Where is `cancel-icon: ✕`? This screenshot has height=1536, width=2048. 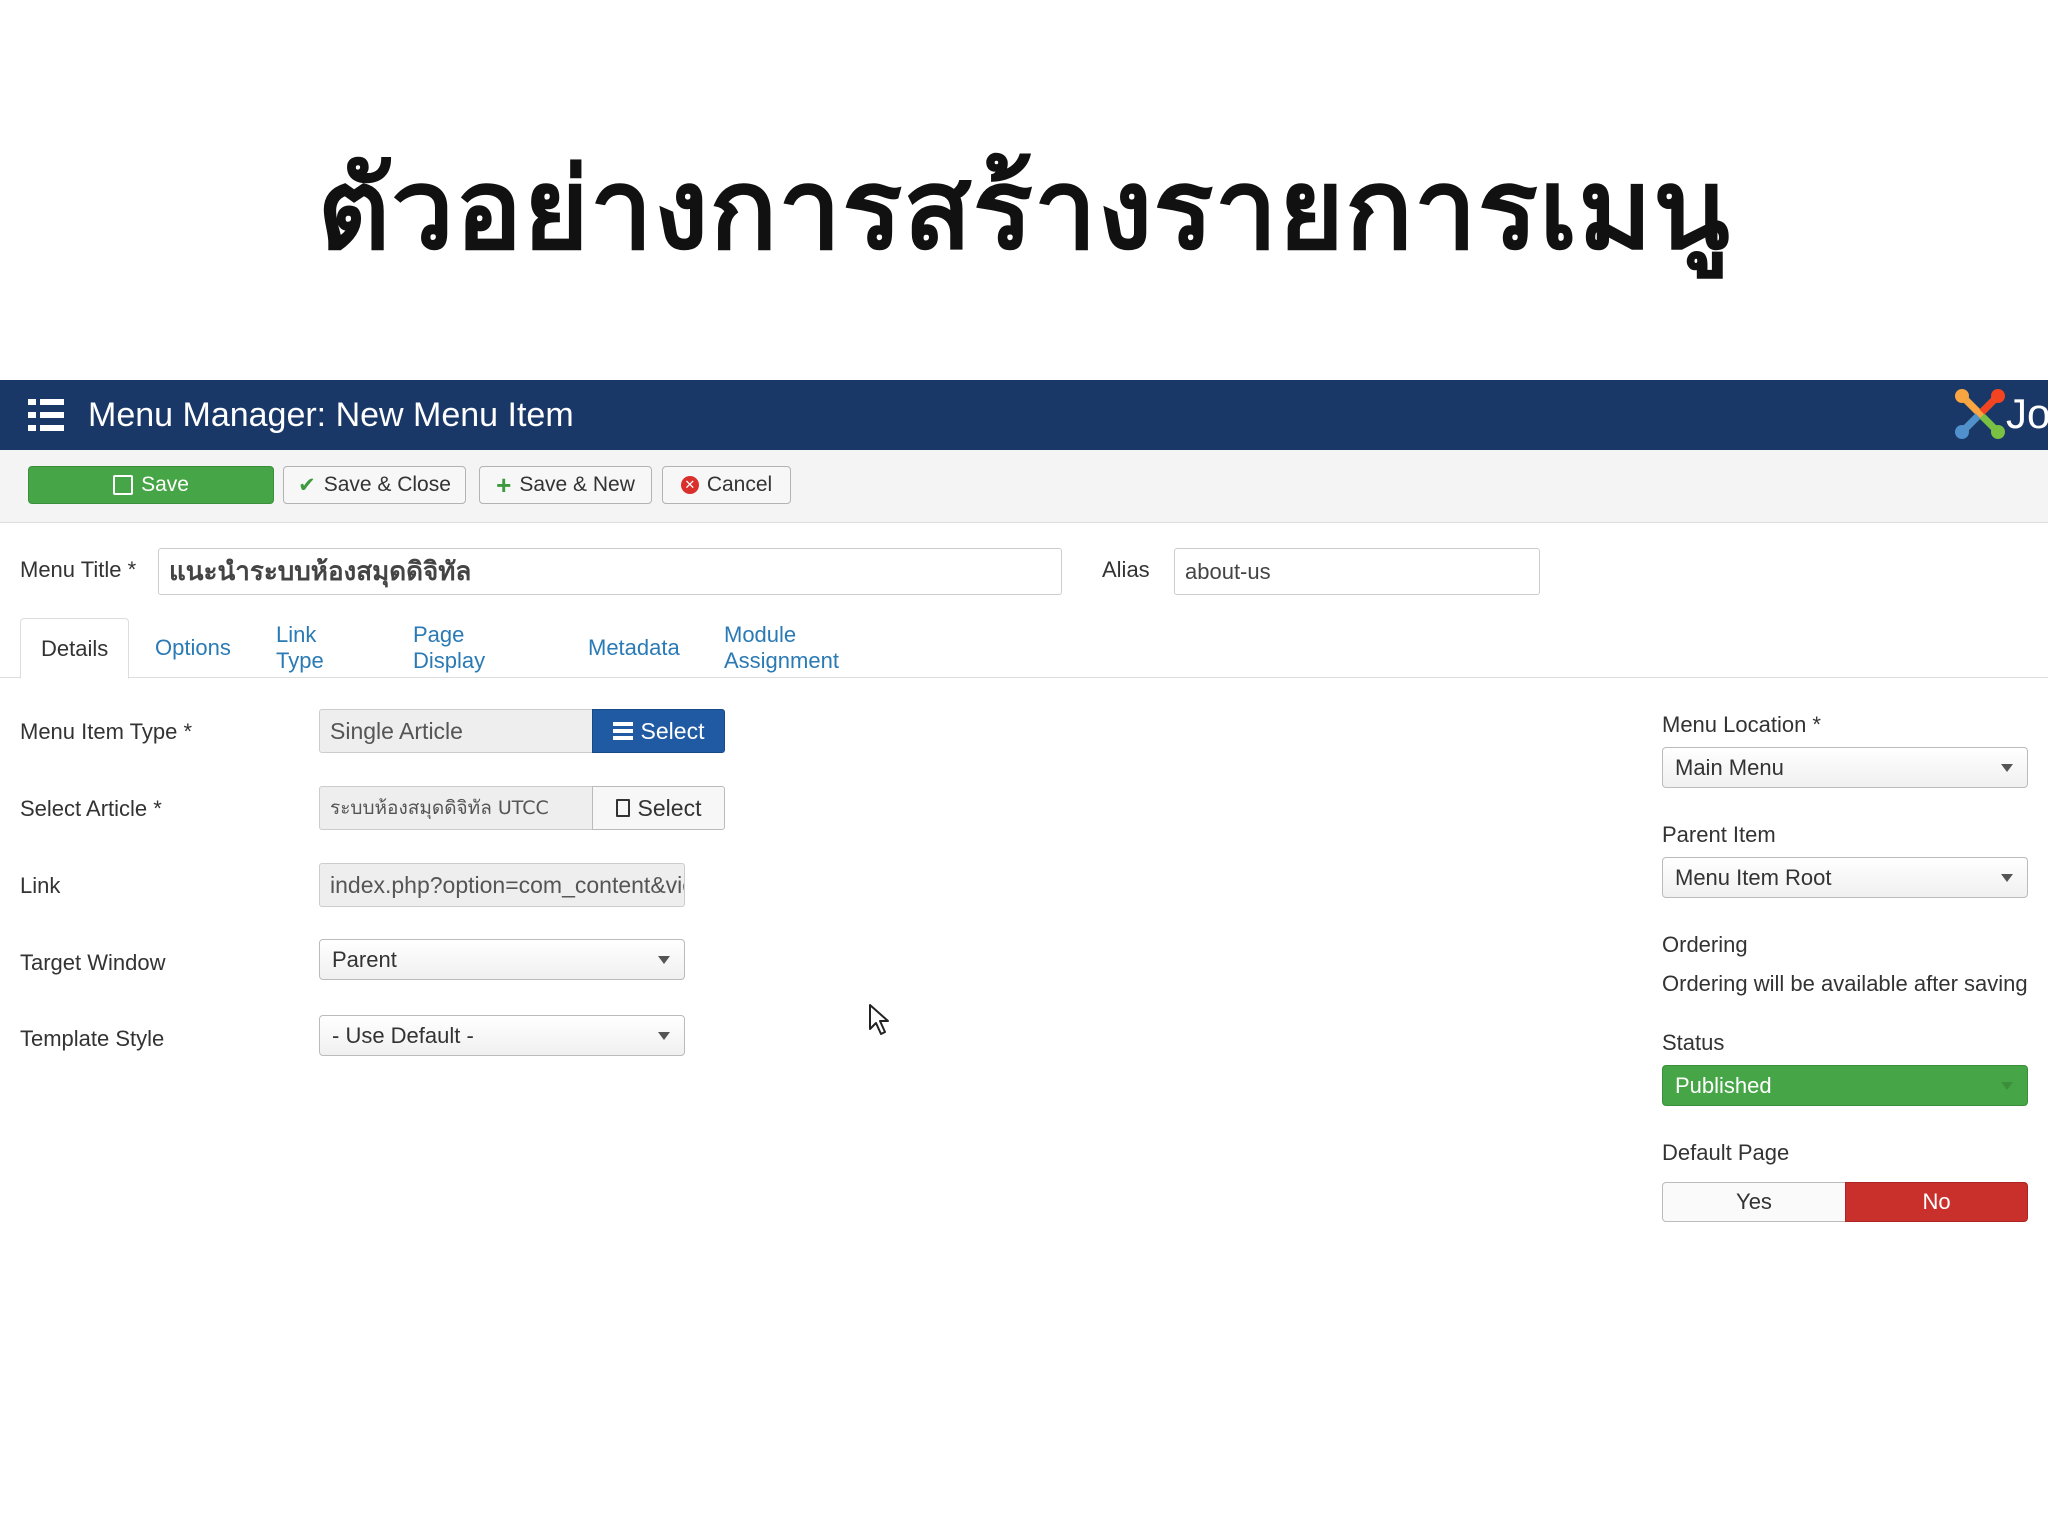
cancel-icon: ✕ is located at coordinates (689, 485).